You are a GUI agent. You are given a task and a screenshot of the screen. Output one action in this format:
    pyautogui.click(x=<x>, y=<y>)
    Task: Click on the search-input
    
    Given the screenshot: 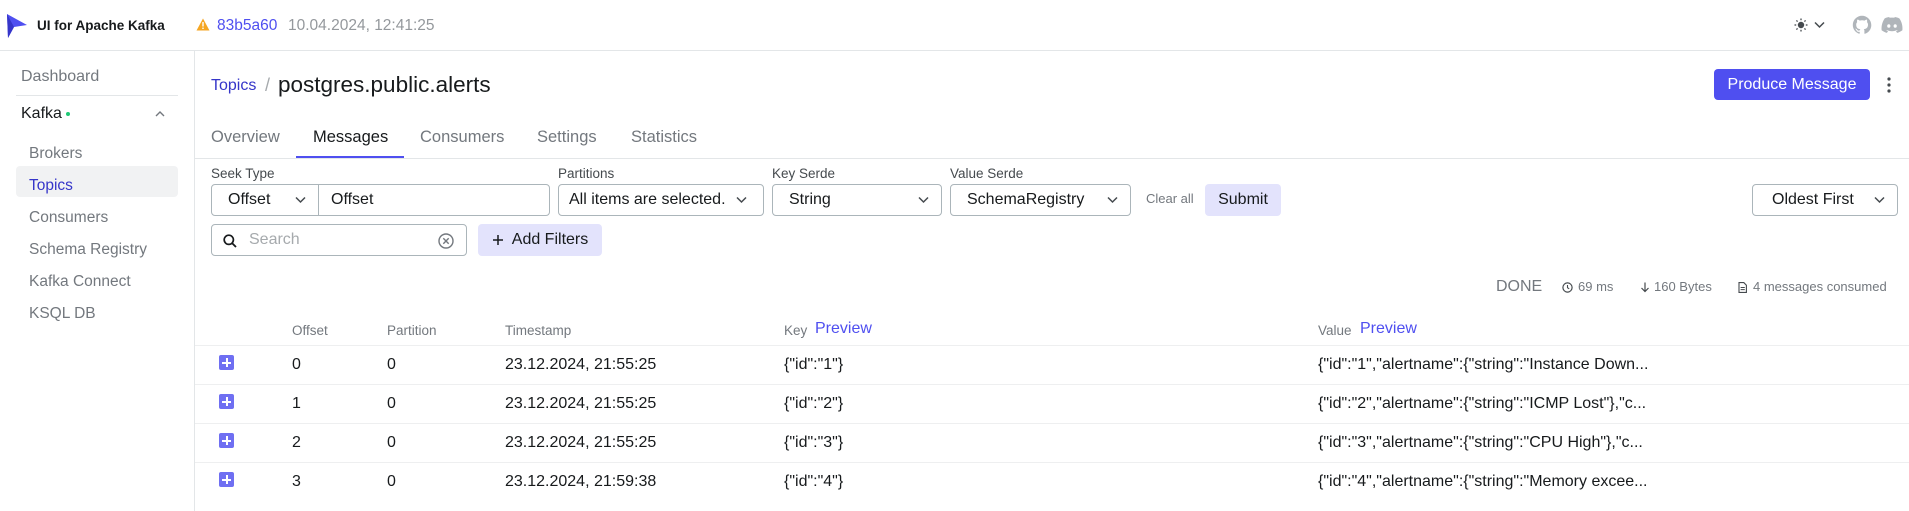 What is the action you would take?
    pyautogui.click(x=344, y=240)
    